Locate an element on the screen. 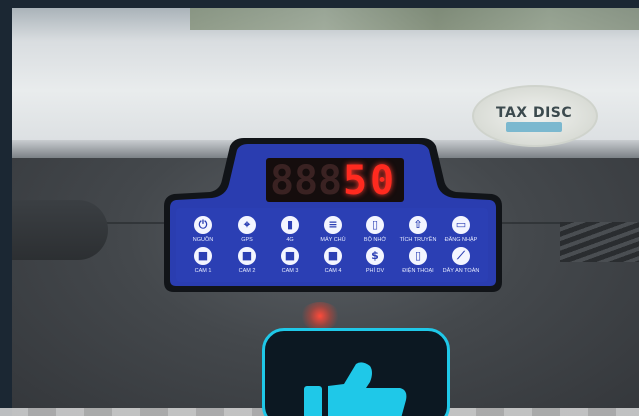 The image size is (639, 416). red-reflection is located at coordinates (320, 316).